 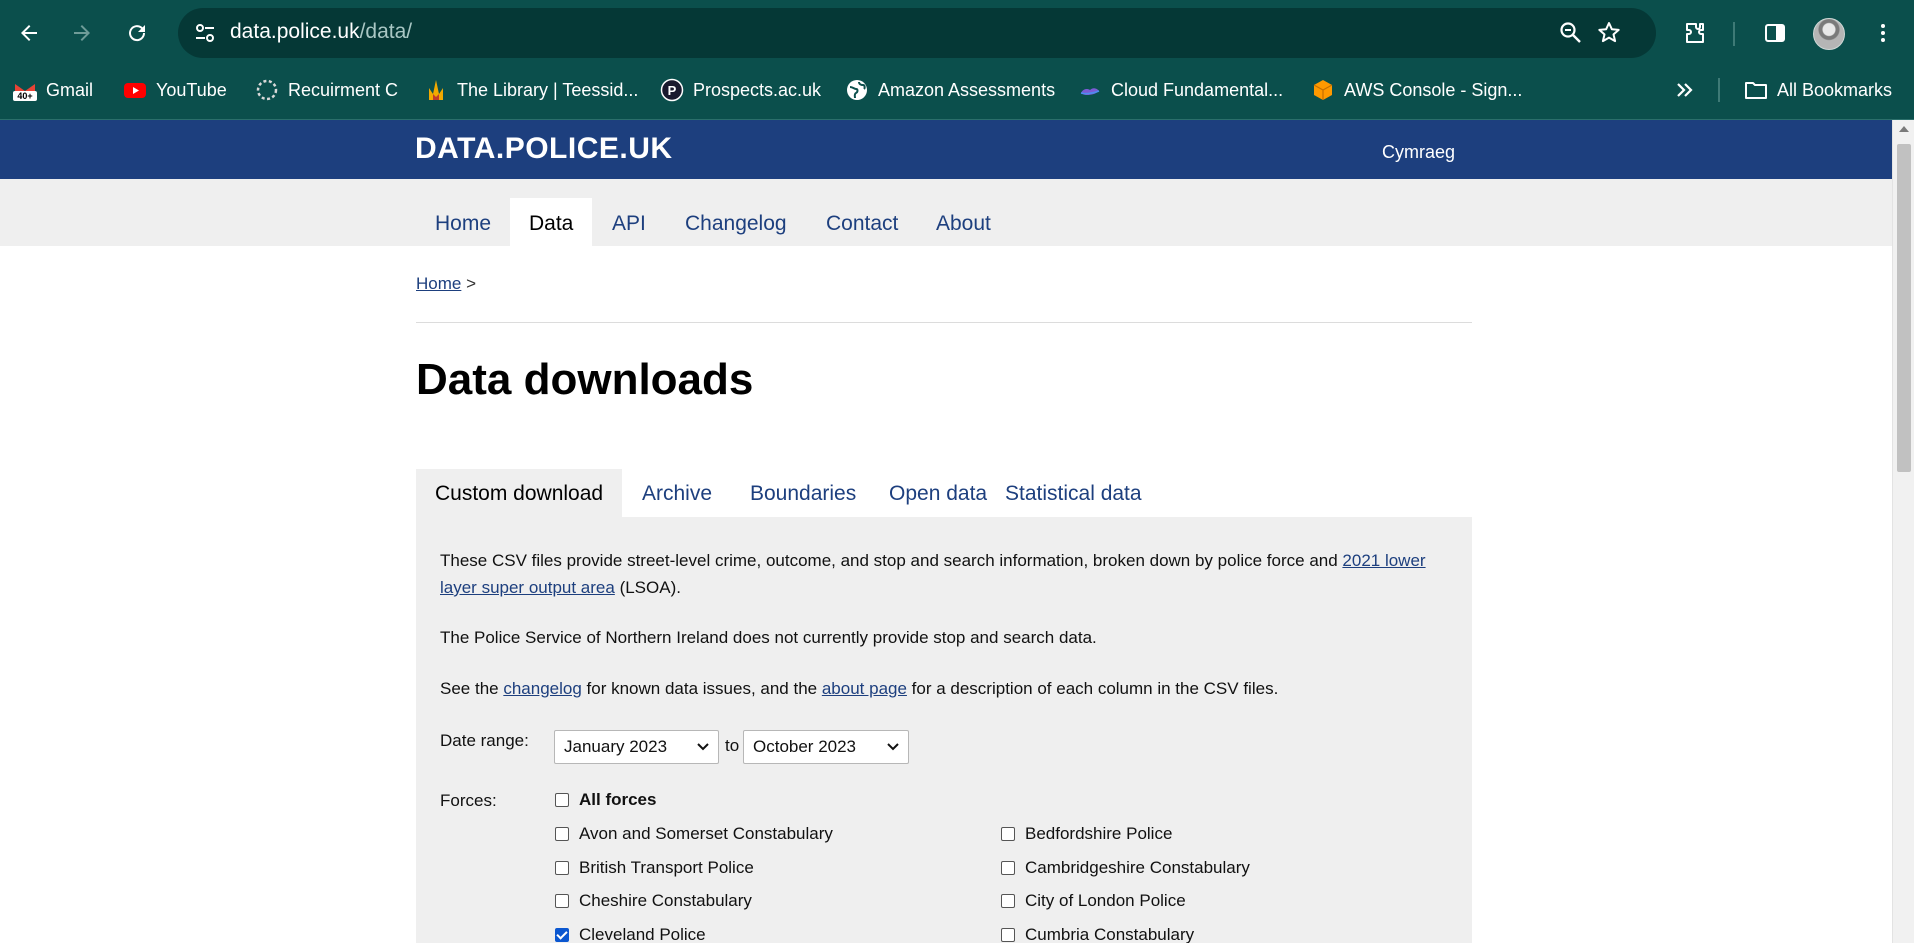 I want to click on force-checkbox-row: Cheshire Constabulary, so click(x=653, y=901).